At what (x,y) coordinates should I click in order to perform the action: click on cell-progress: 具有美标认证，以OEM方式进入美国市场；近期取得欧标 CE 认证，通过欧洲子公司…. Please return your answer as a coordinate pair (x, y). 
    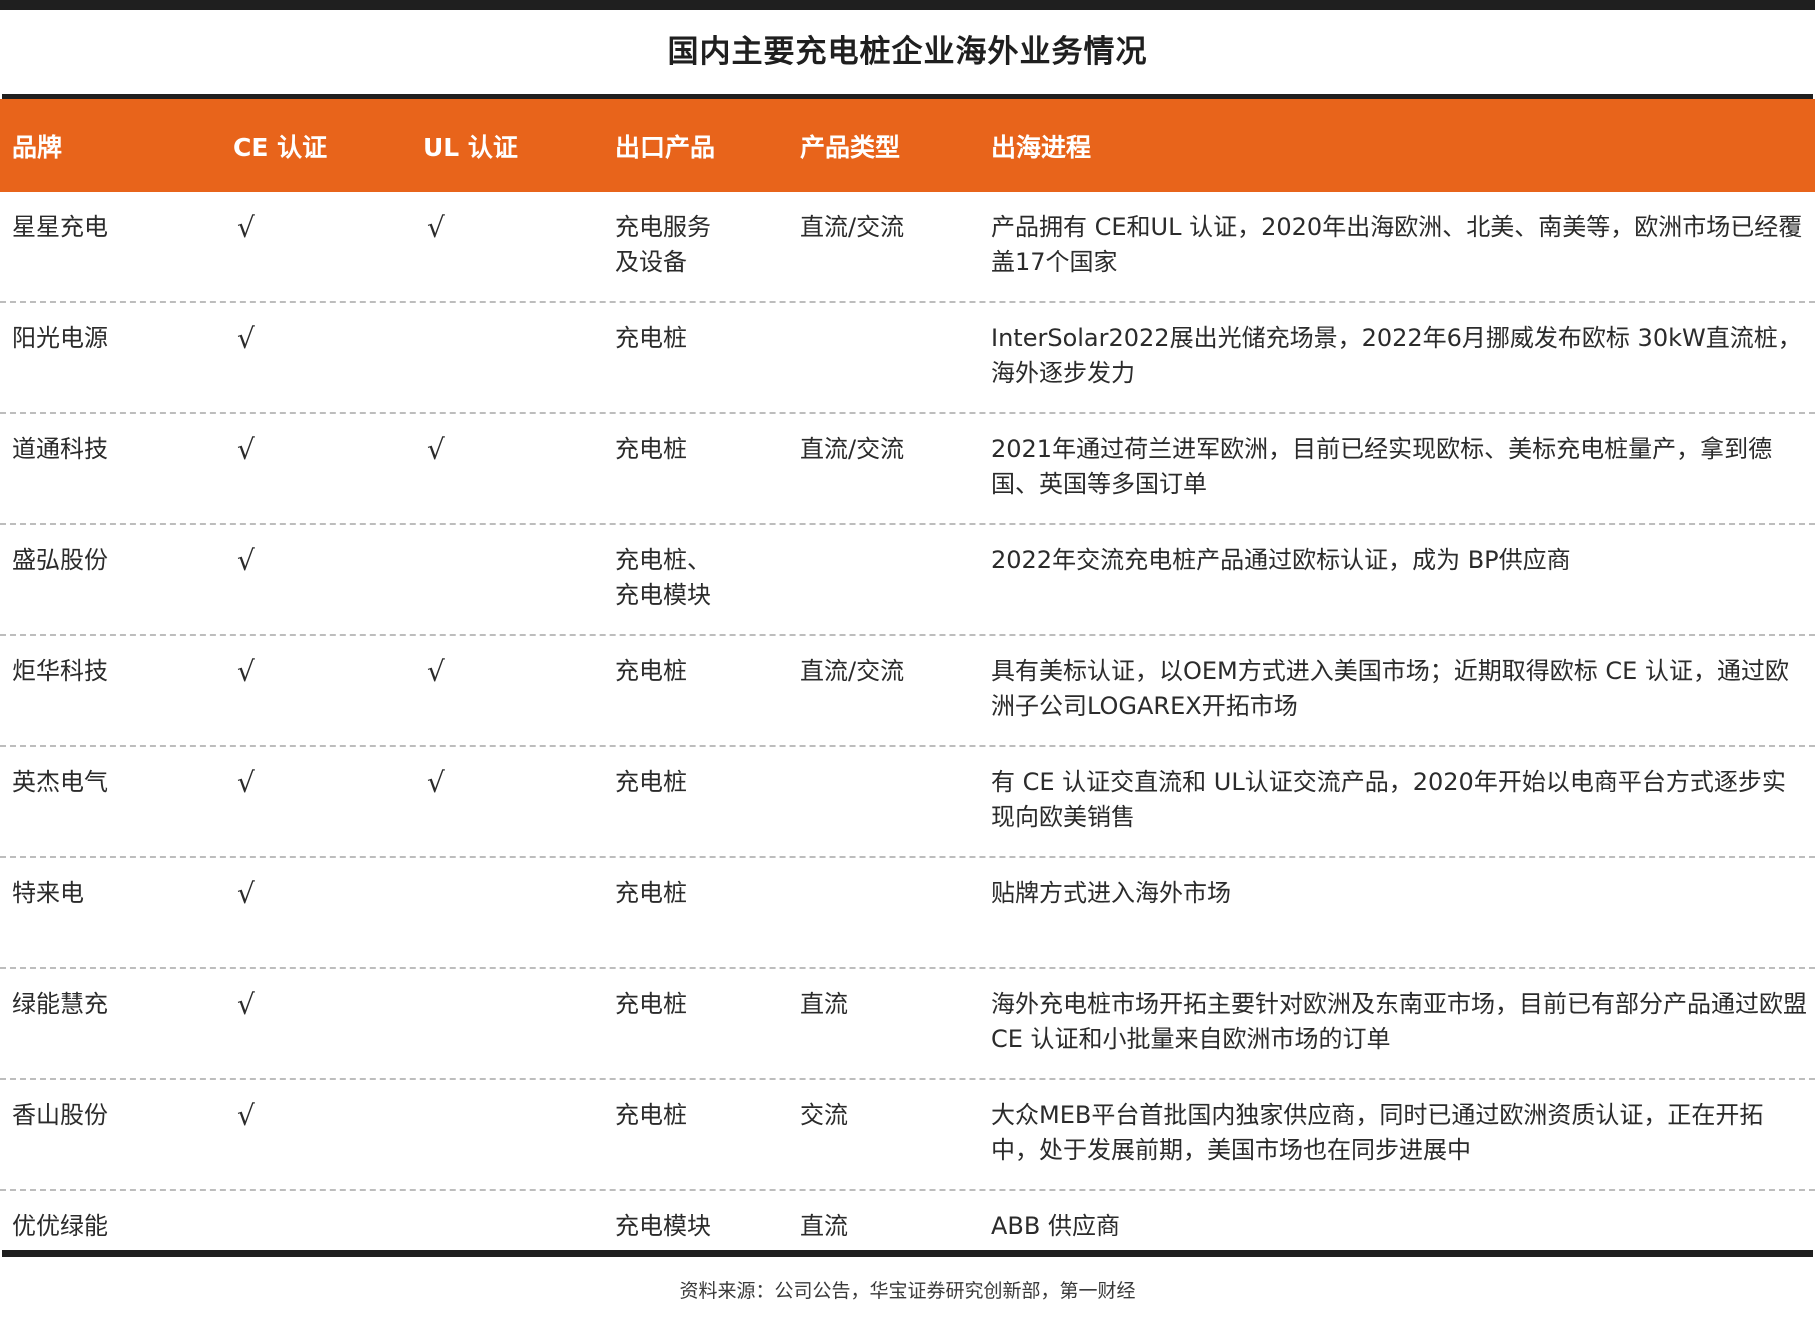
    Looking at the image, I should click on (1390, 688).